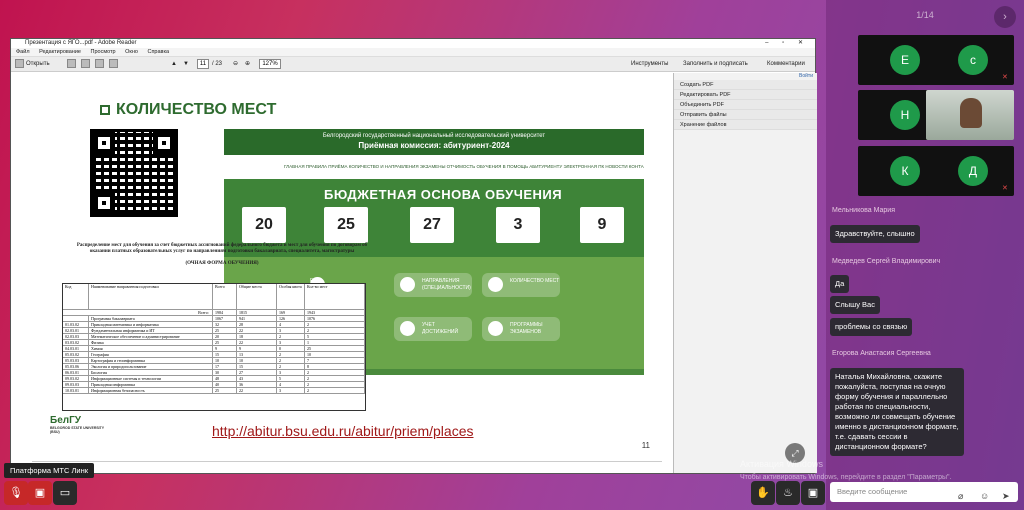 This screenshot has width=1024, height=510. I want to click on attach-icon: ⌀, so click(960, 496).